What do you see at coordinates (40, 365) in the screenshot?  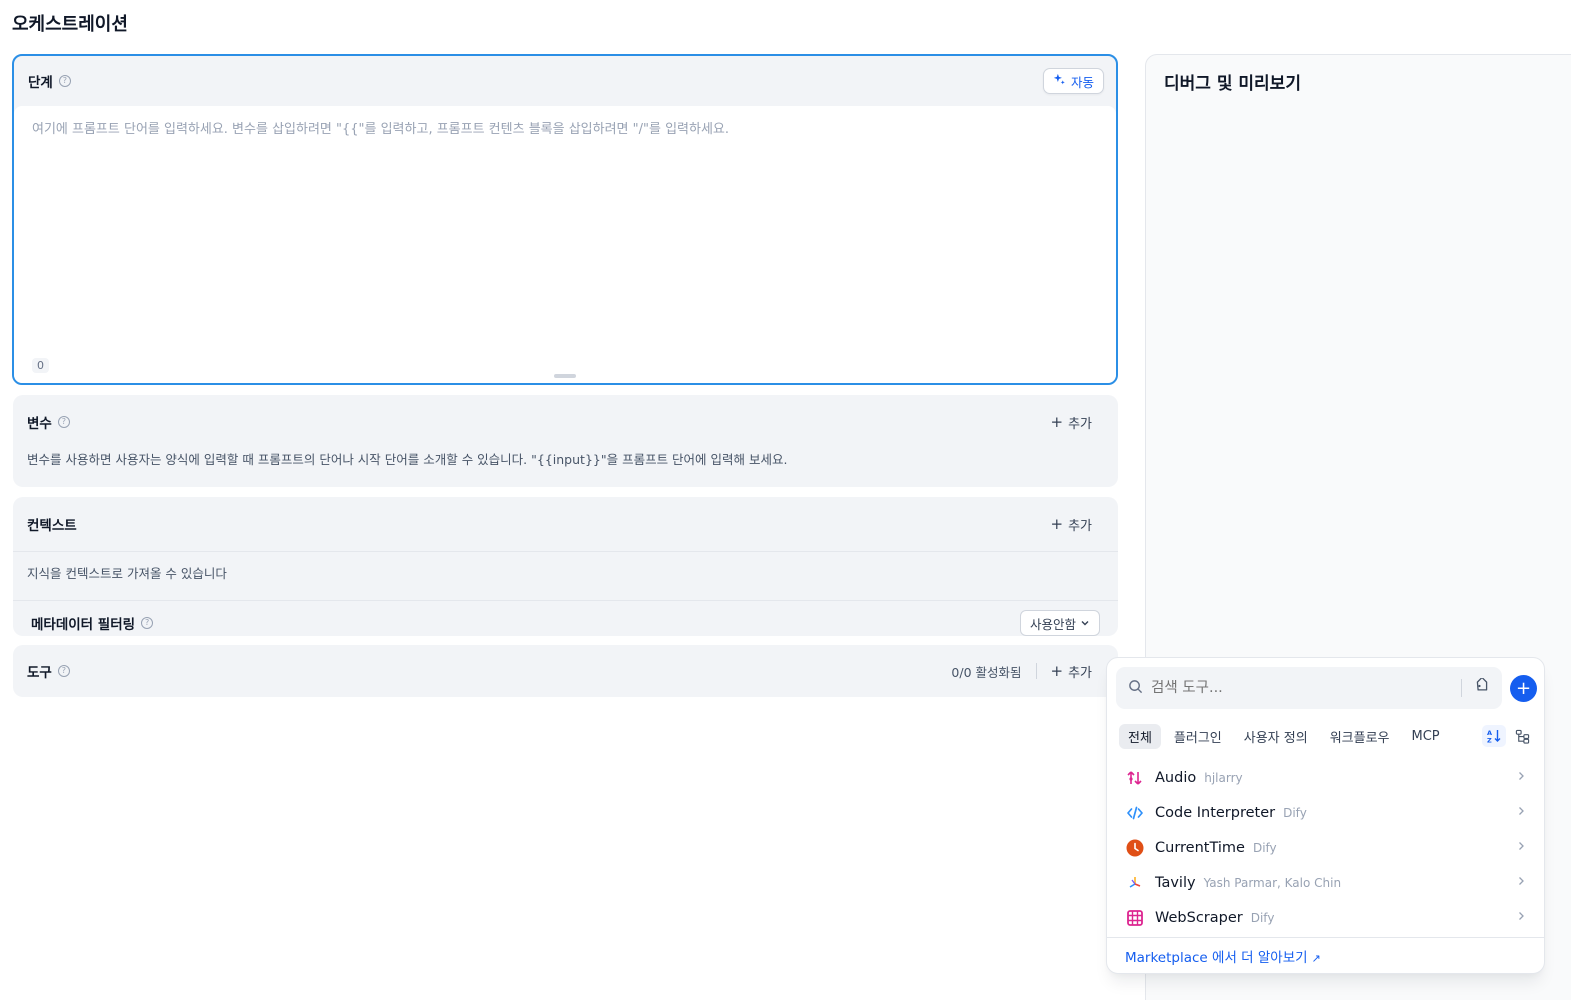 I see `char-count: 0` at bounding box center [40, 365].